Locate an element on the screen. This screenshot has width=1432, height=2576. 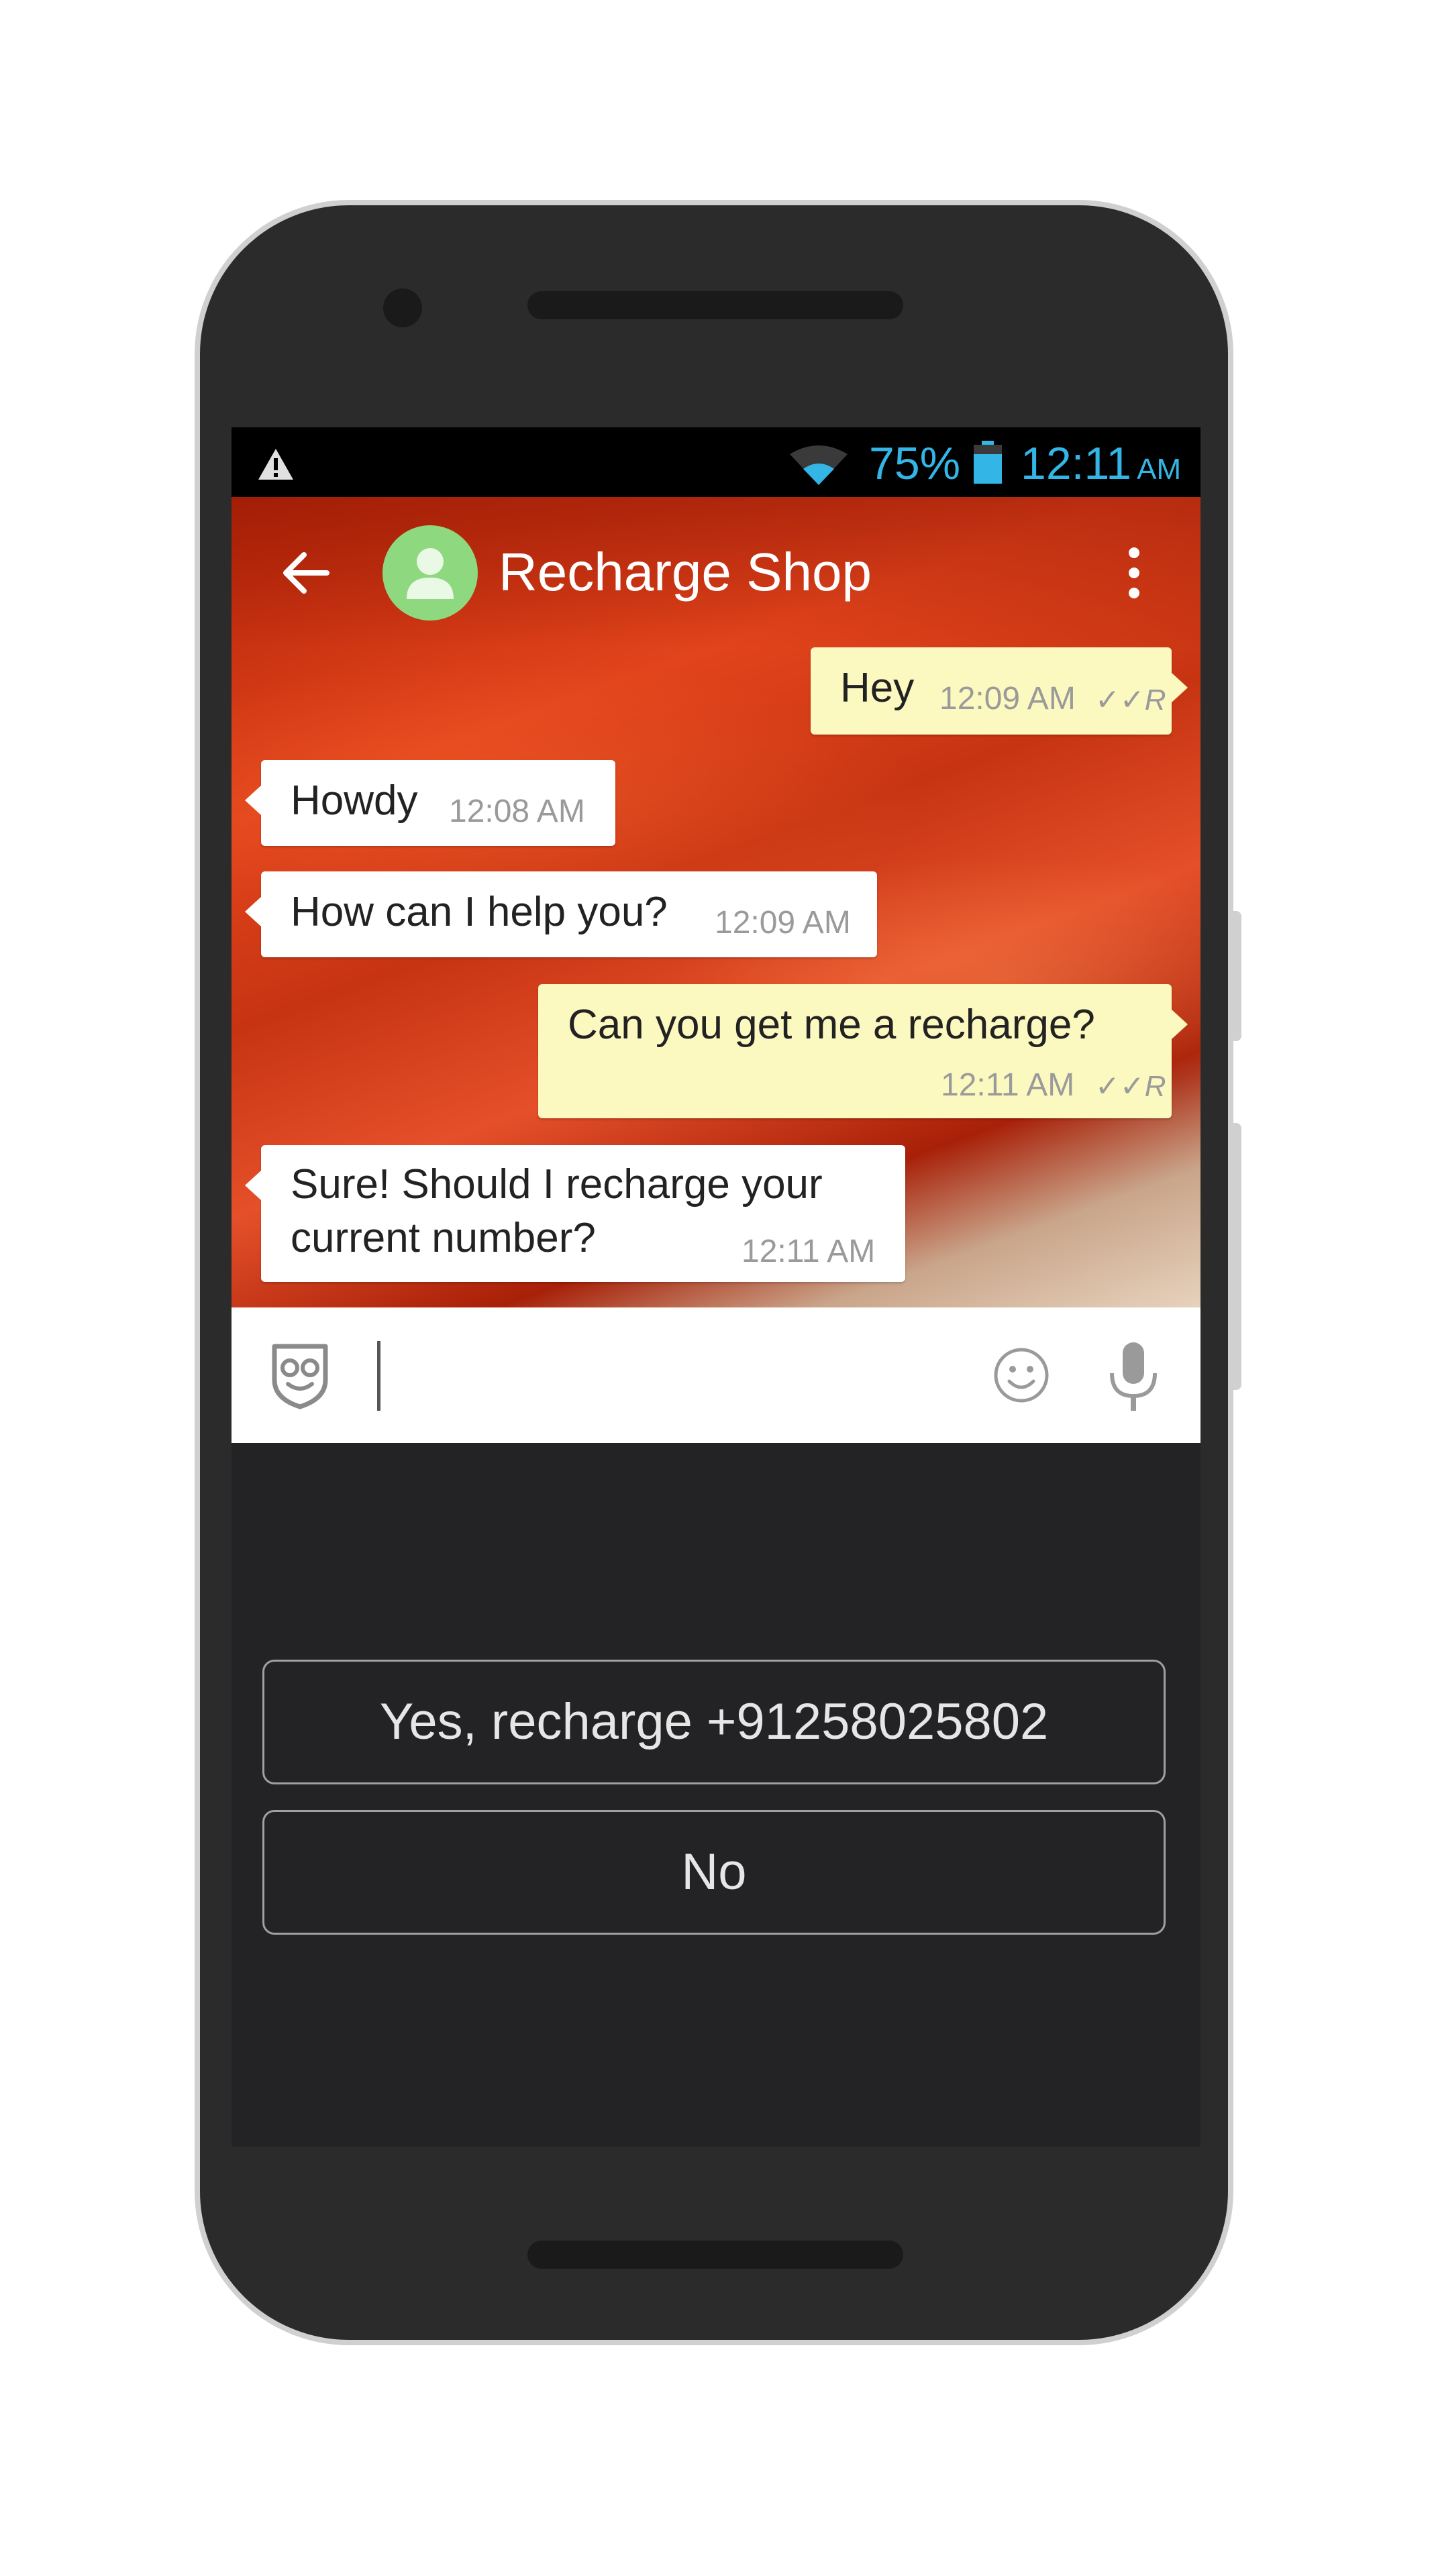
chat-title: Recharge Shop is located at coordinates (685, 572).